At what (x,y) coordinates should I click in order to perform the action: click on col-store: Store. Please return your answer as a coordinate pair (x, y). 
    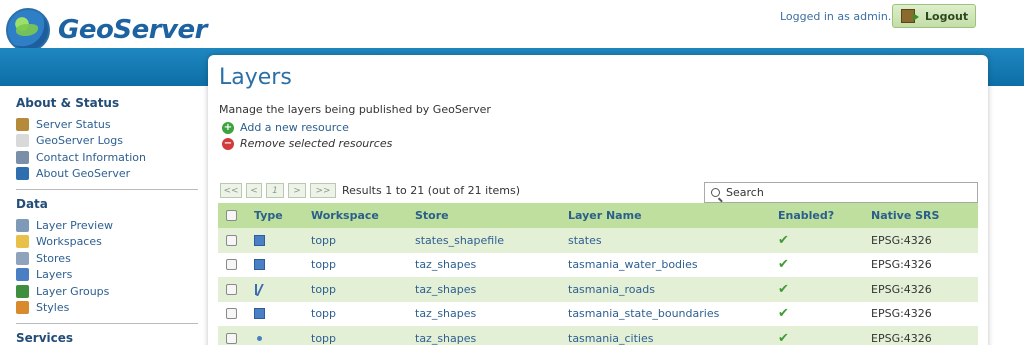
    Looking at the image, I should click on (483, 215).